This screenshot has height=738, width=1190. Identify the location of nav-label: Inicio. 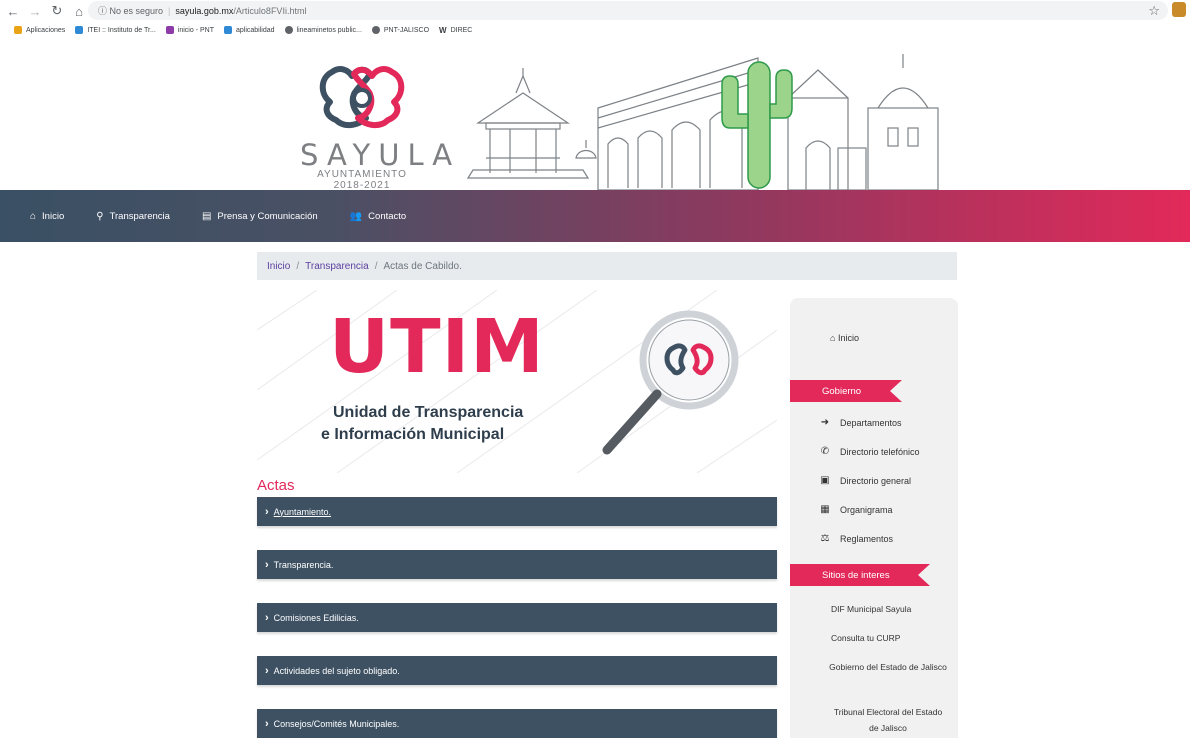
(53, 216).